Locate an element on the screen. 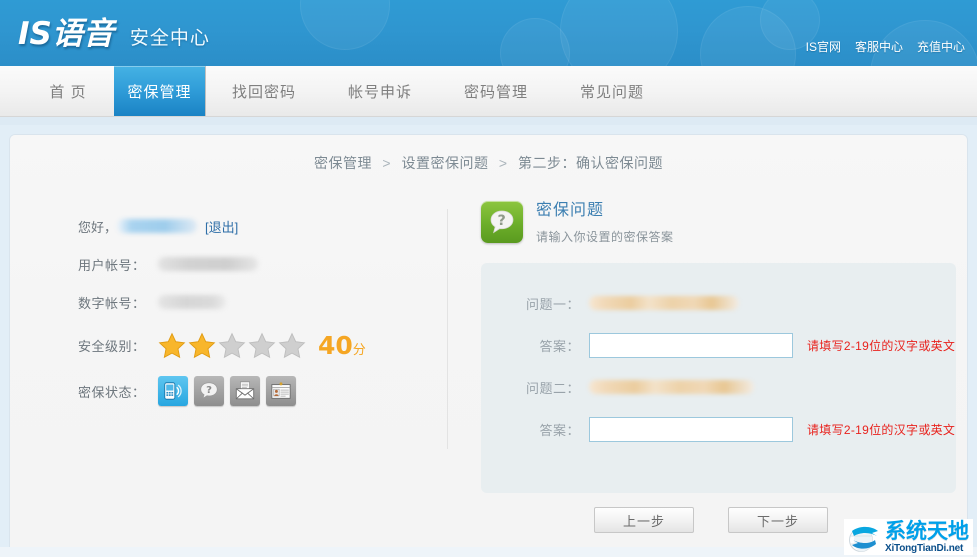 The image size is (977, 557). email-icon is located at coordinates (245, 391).